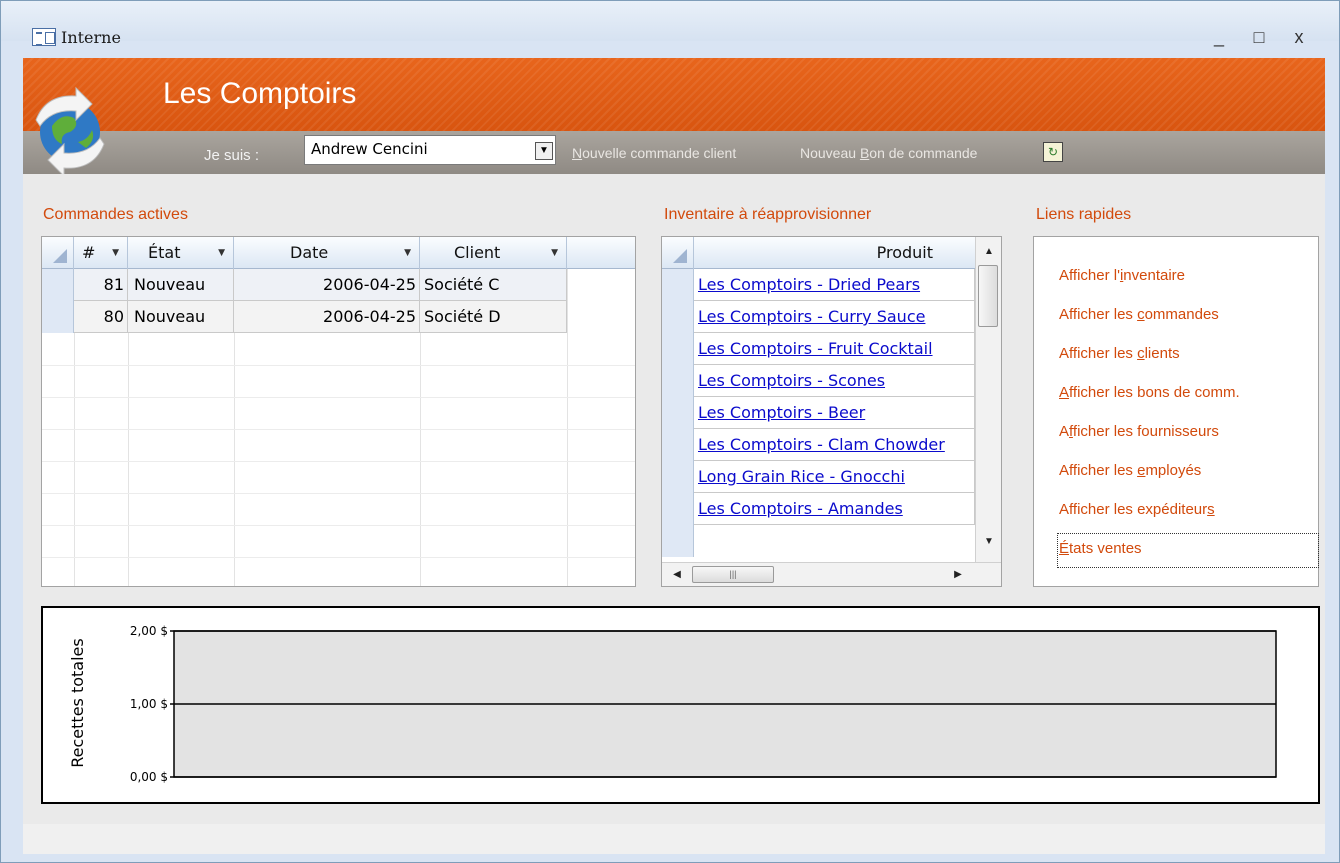  I want to click on orders-section-title: Commandes actives, so click(115, 214).